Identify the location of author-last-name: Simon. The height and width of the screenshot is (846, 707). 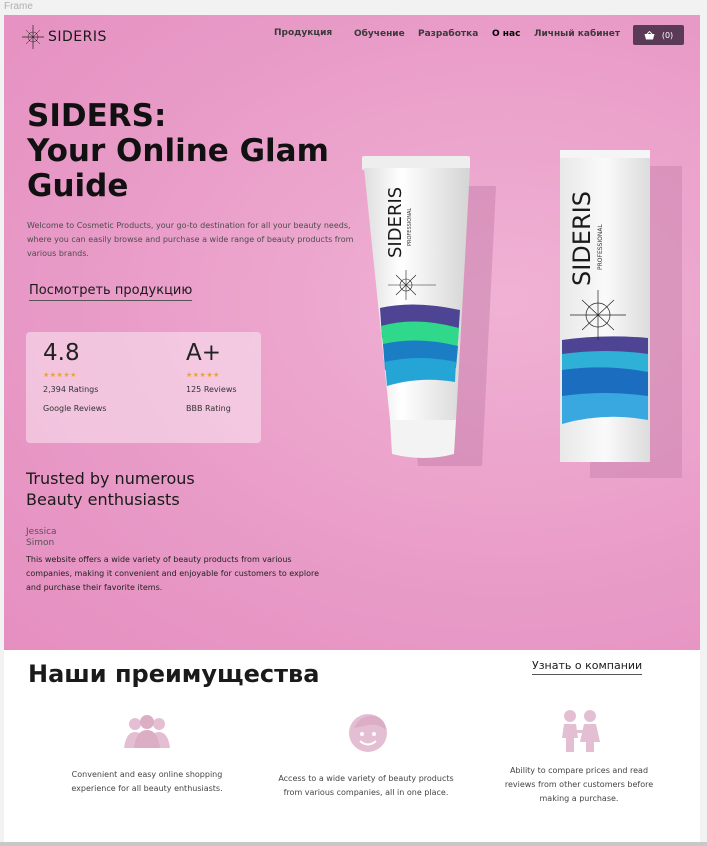
(40, 543).